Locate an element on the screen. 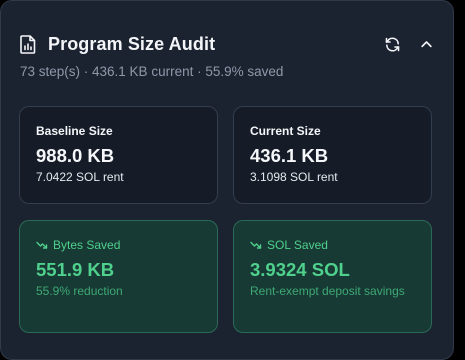 The height and width of the screenshot is (360, 465). card-subtext: 55.9% reduction is located at coordinates (79, 291).